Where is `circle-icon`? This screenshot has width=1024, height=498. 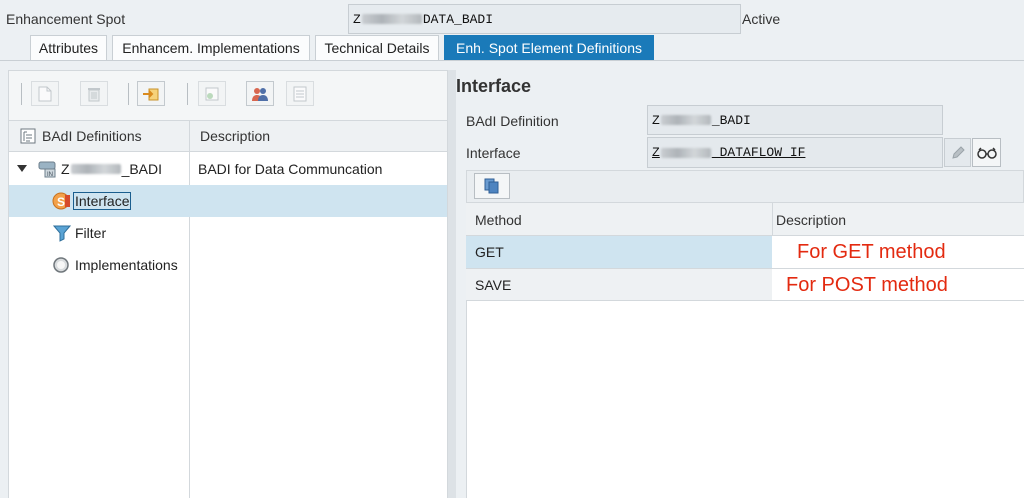
circle-icon is located at coordinates (61, 265).